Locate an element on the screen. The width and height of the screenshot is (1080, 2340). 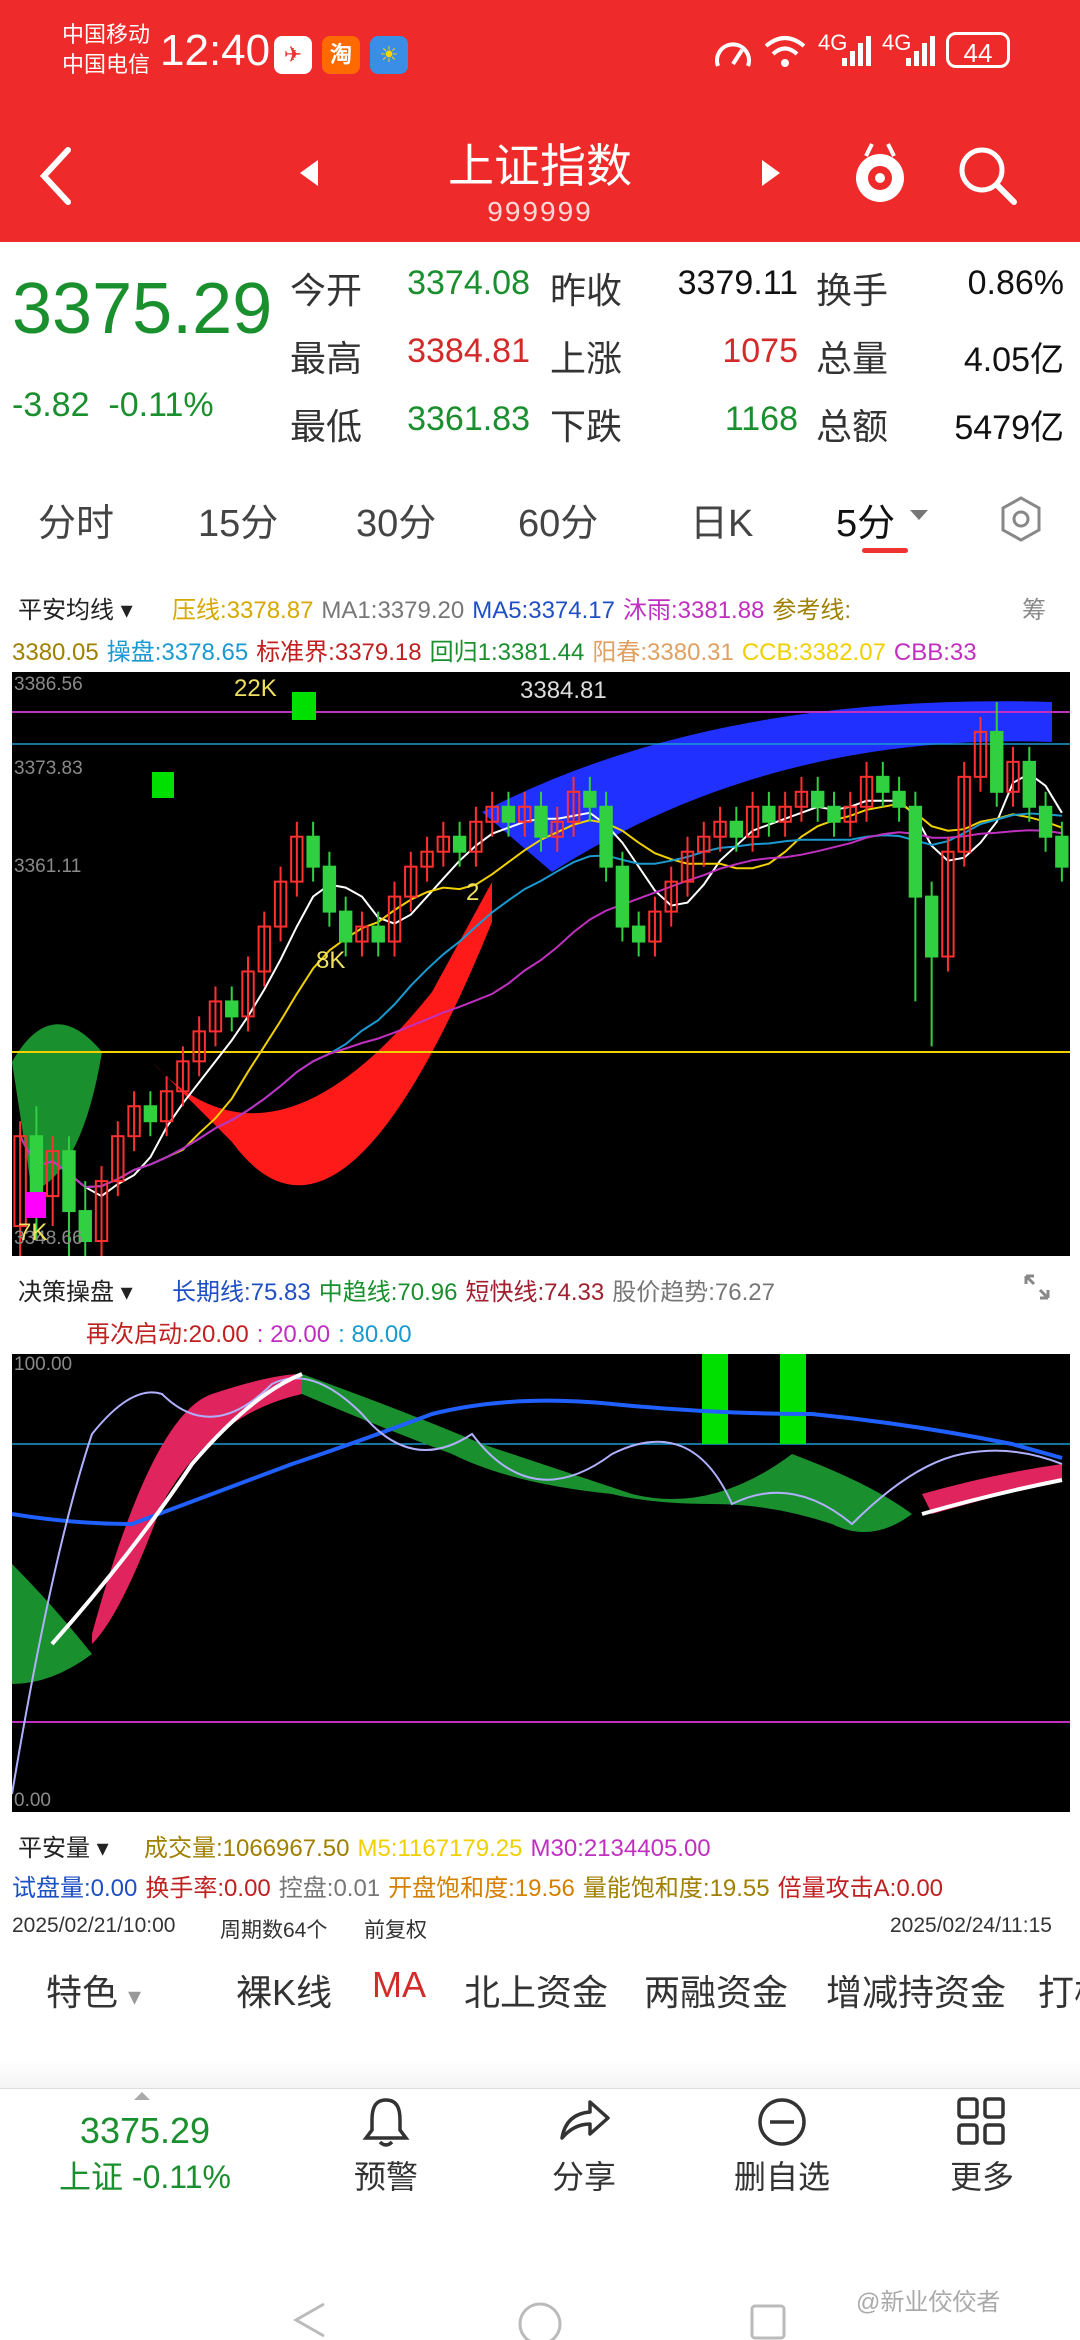
bottom-price: 3375.29 is located at coordinates (145, 2131).